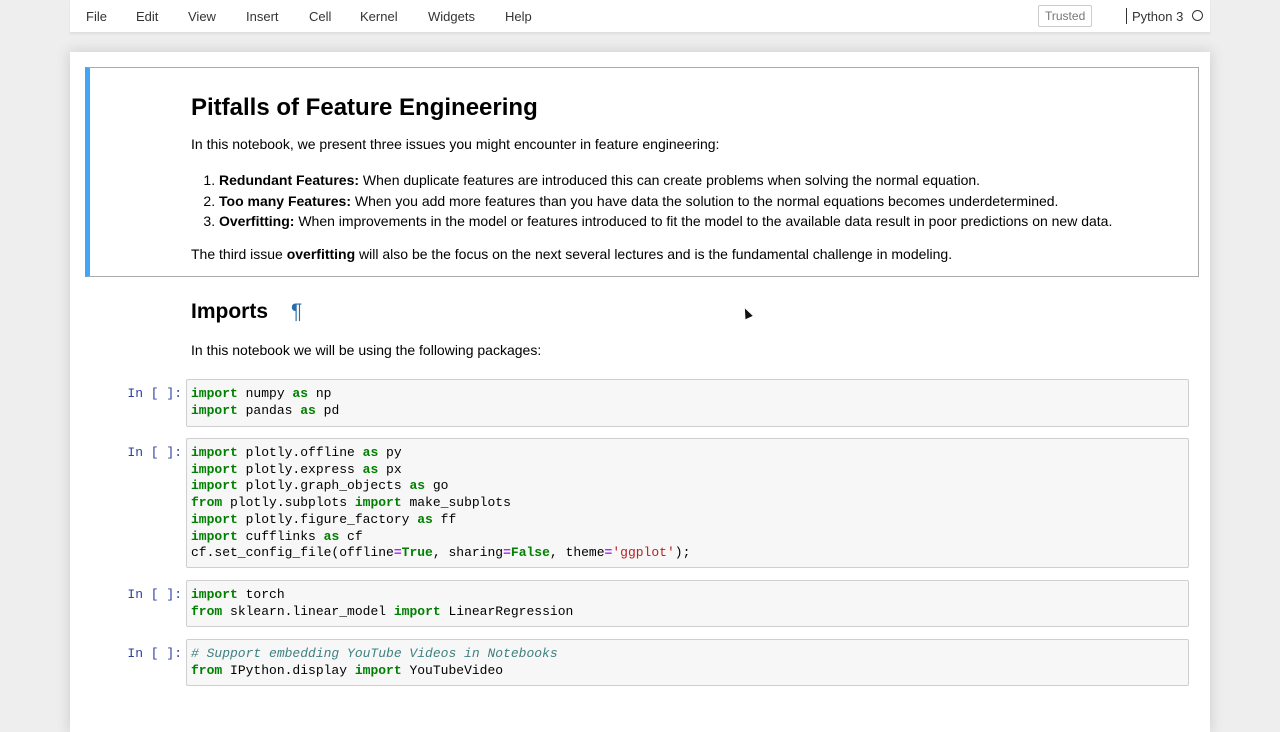  Describe the element at coordinates (296, 312) in the screenshot. I see `anchor-link-icon: ¶` at that location.